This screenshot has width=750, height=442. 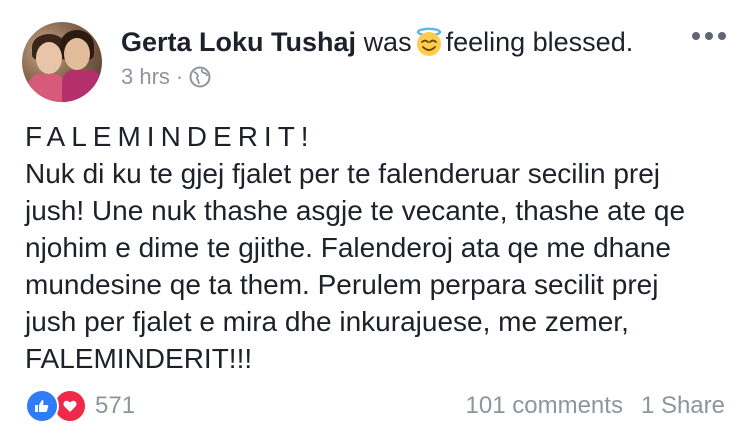 I want to click on avatar, so click(x=62, y=62).